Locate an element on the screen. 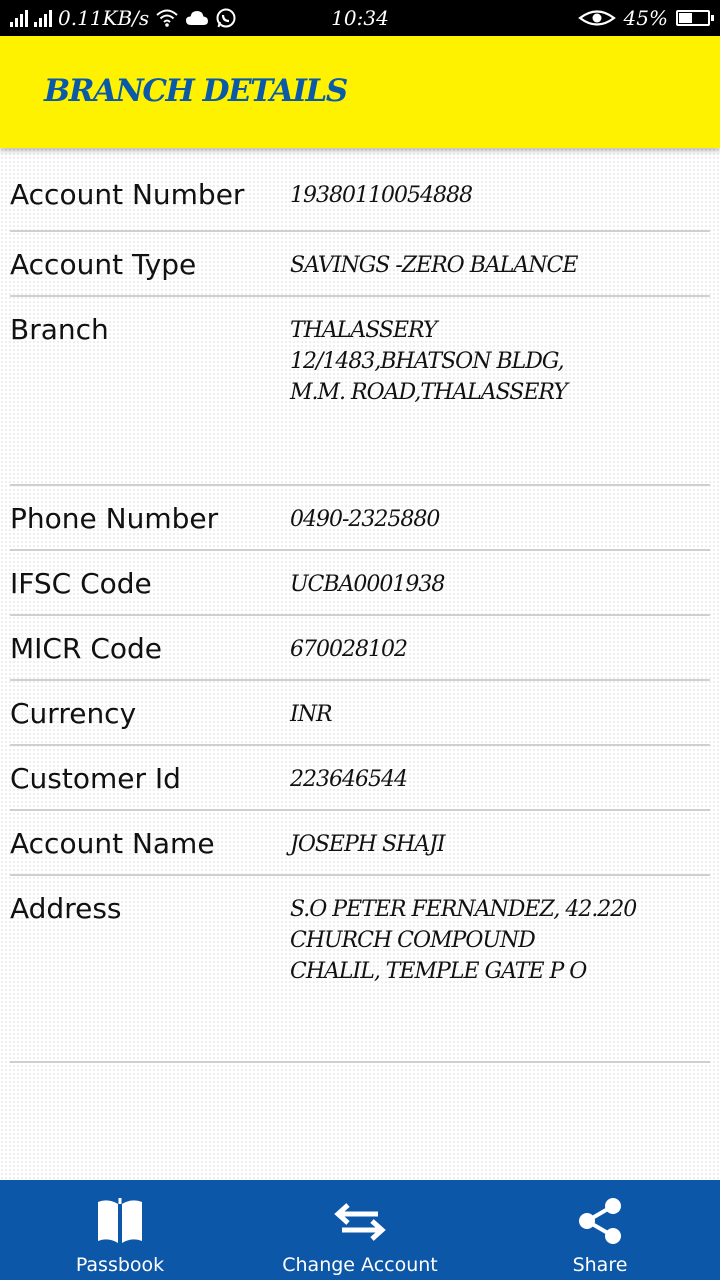 This screenshot has height=1280, width=720. detail-row-micr-code: MICR Code 670028102 is located at coordinates (360, 648).